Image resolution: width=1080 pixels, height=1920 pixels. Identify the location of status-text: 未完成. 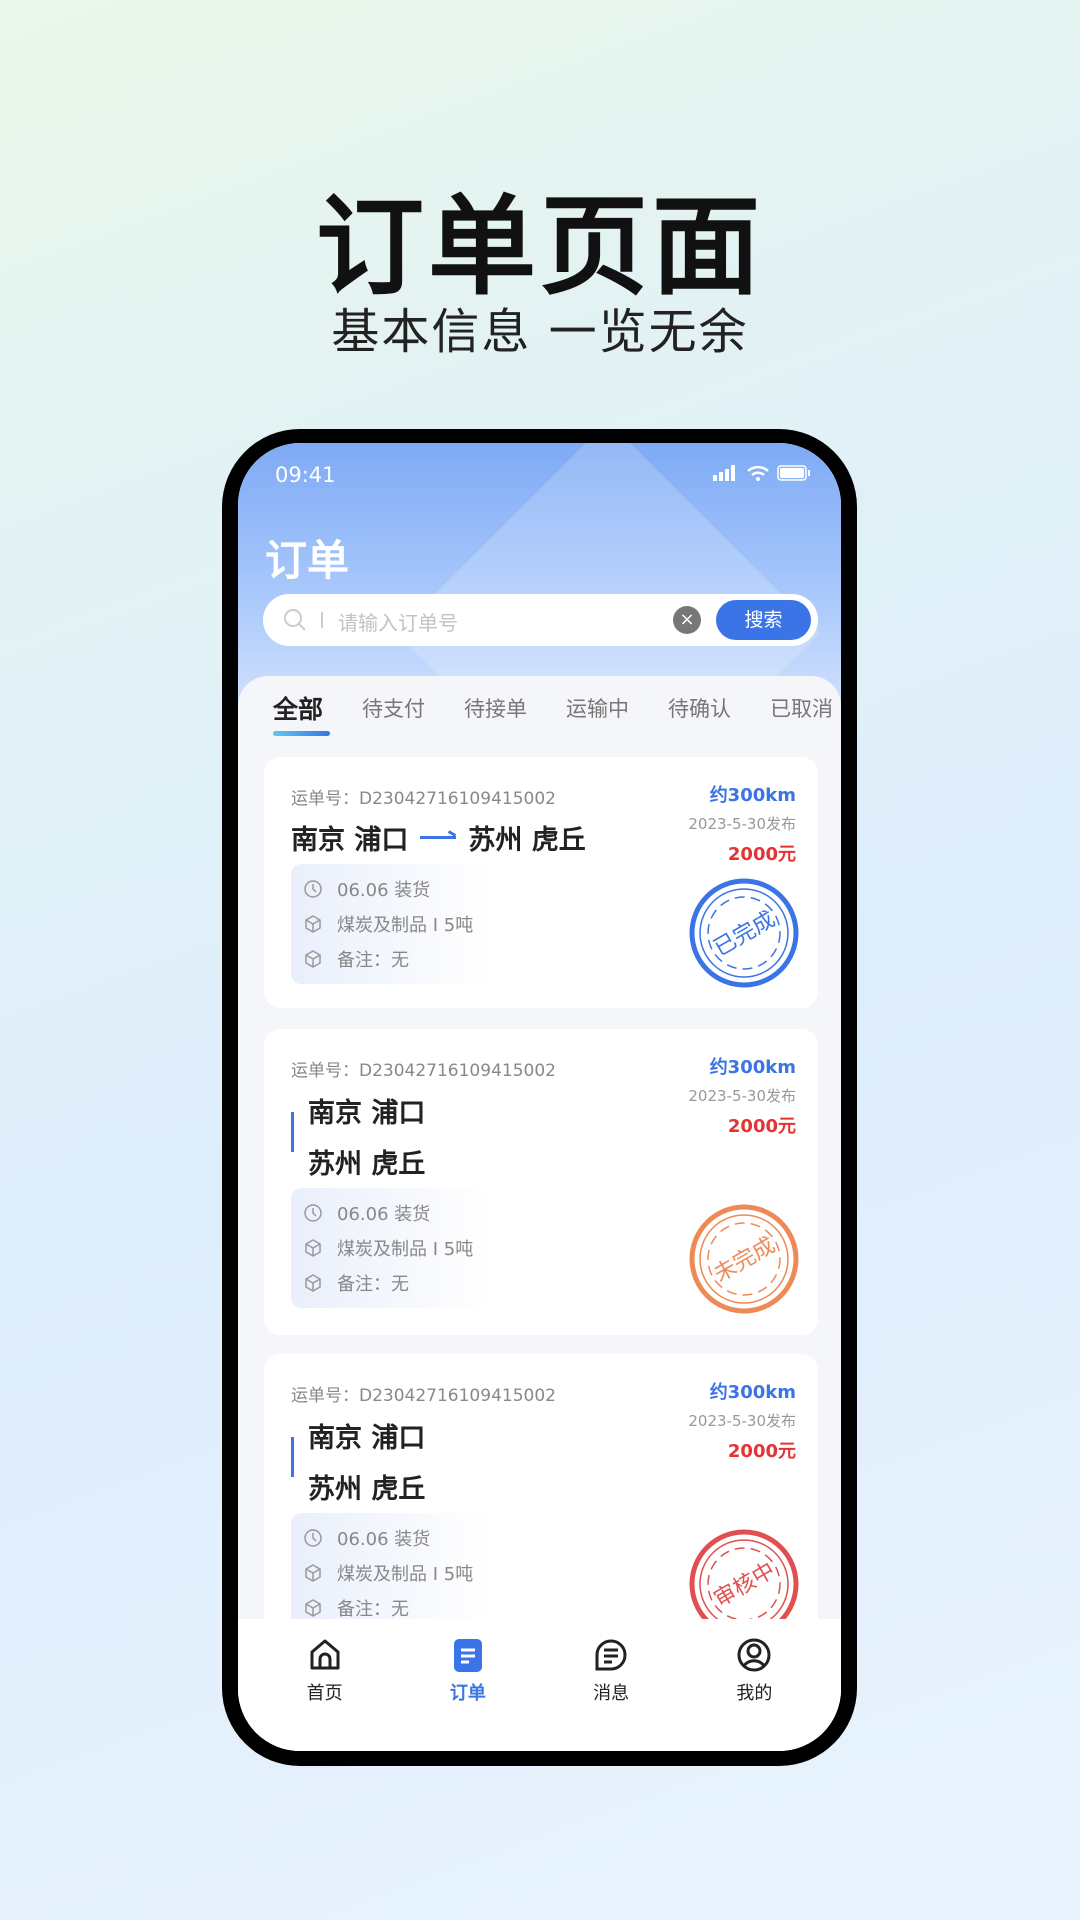
(745, 1260).